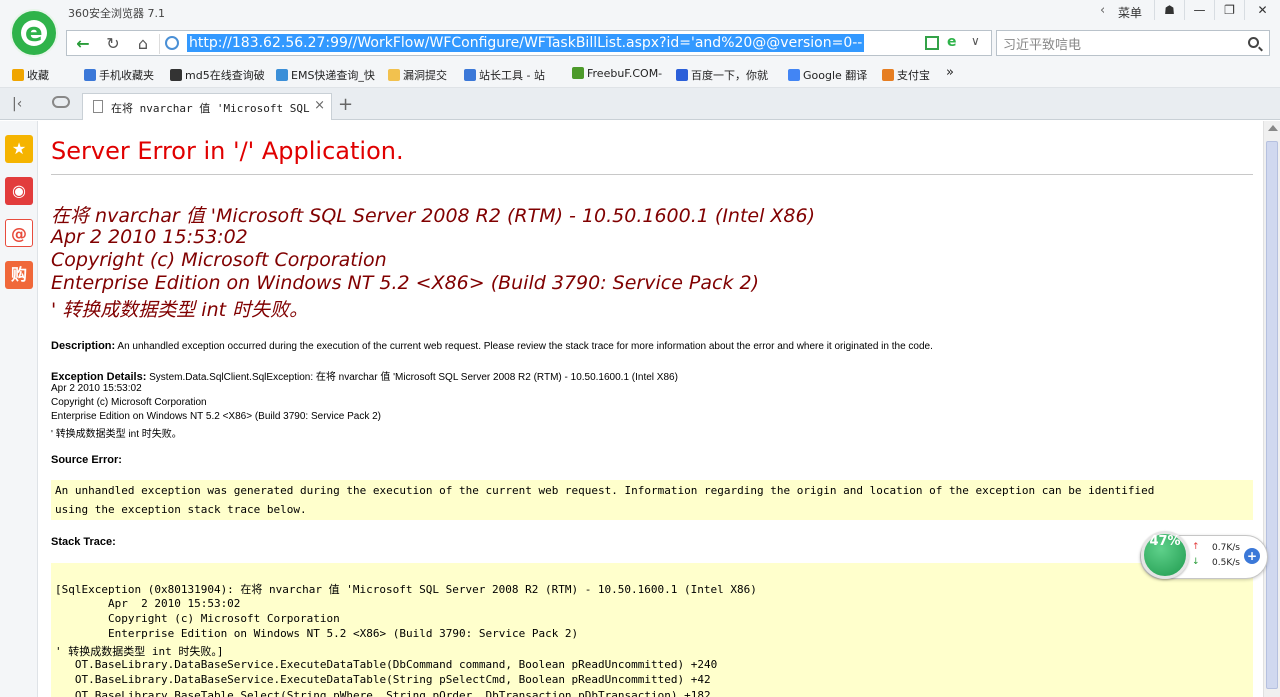 Image resolution: width=1280 pixels, height=697 pixels. I want to click on stack-trace-label: Stack Trace:, so click(83, 542).